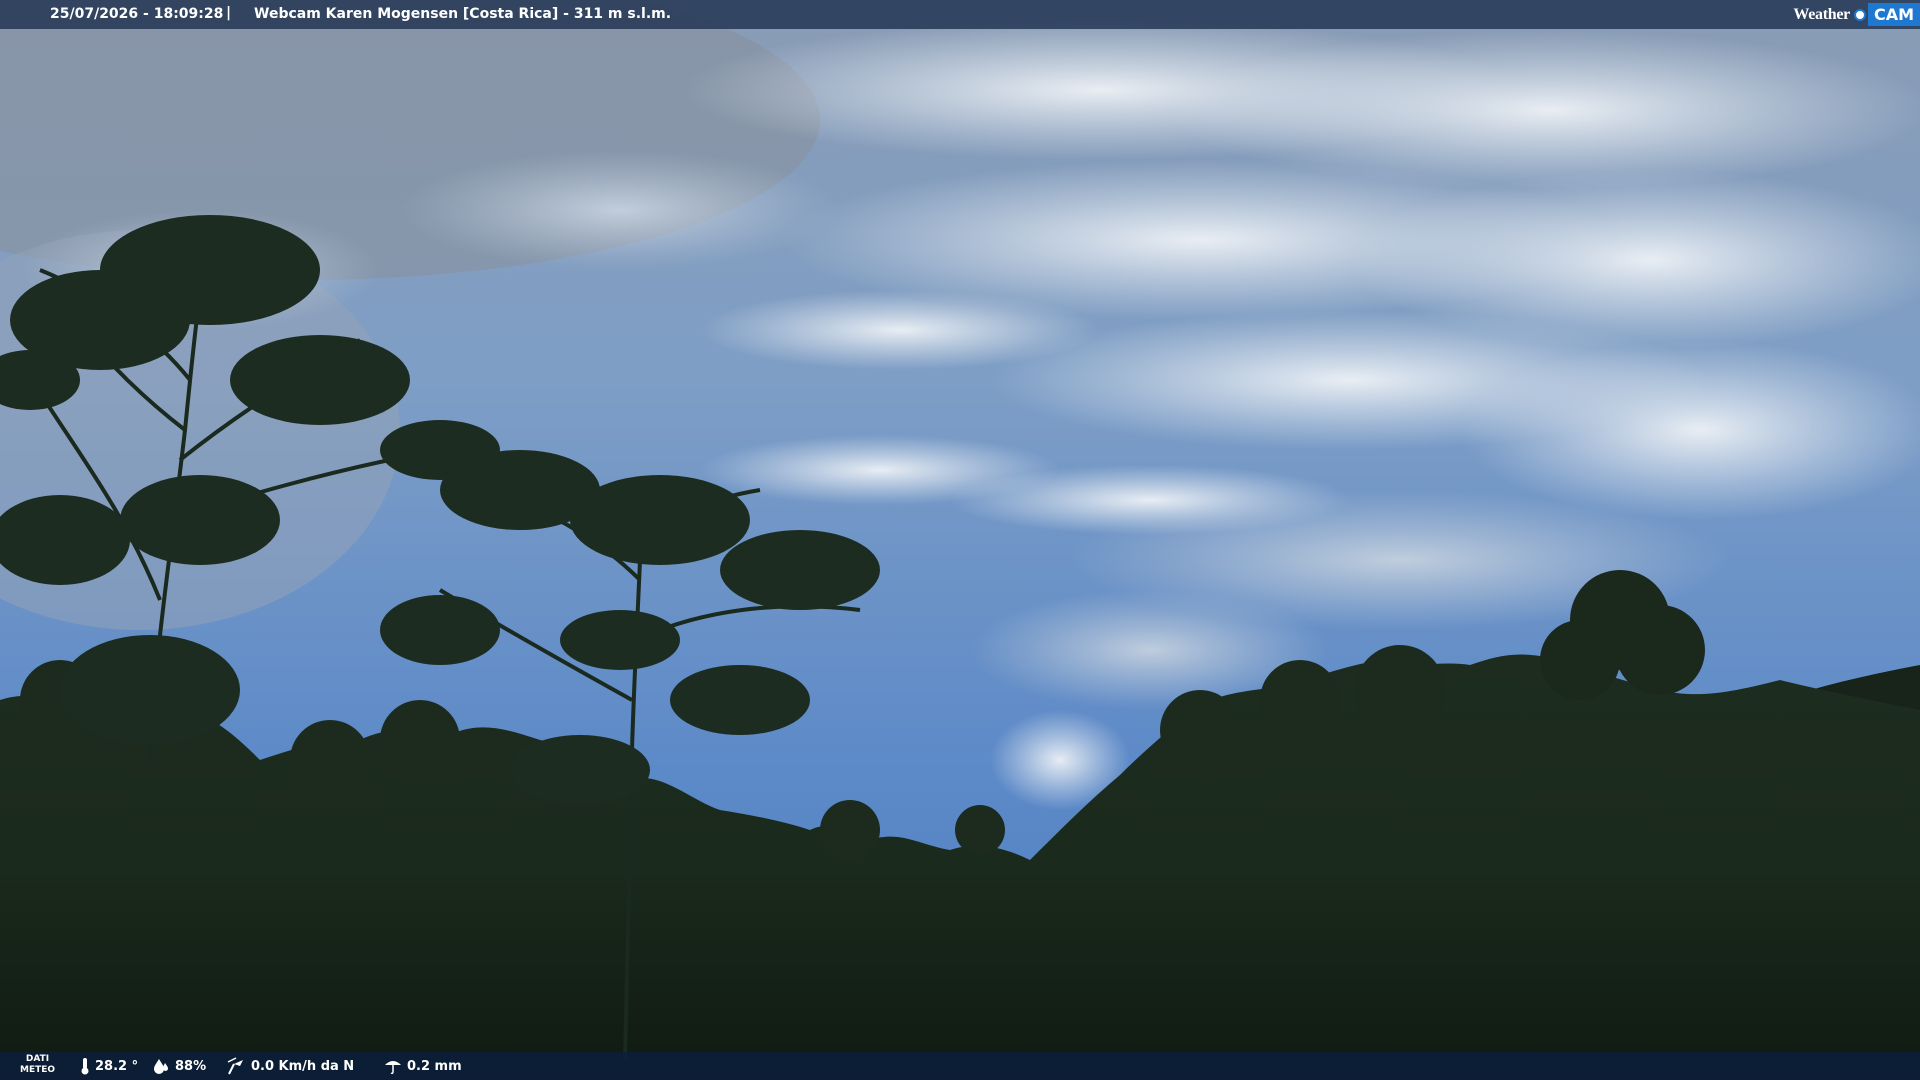 This screenshot has width=1920, height=1080. I want to click on wind-icon, so click(235, 1066).